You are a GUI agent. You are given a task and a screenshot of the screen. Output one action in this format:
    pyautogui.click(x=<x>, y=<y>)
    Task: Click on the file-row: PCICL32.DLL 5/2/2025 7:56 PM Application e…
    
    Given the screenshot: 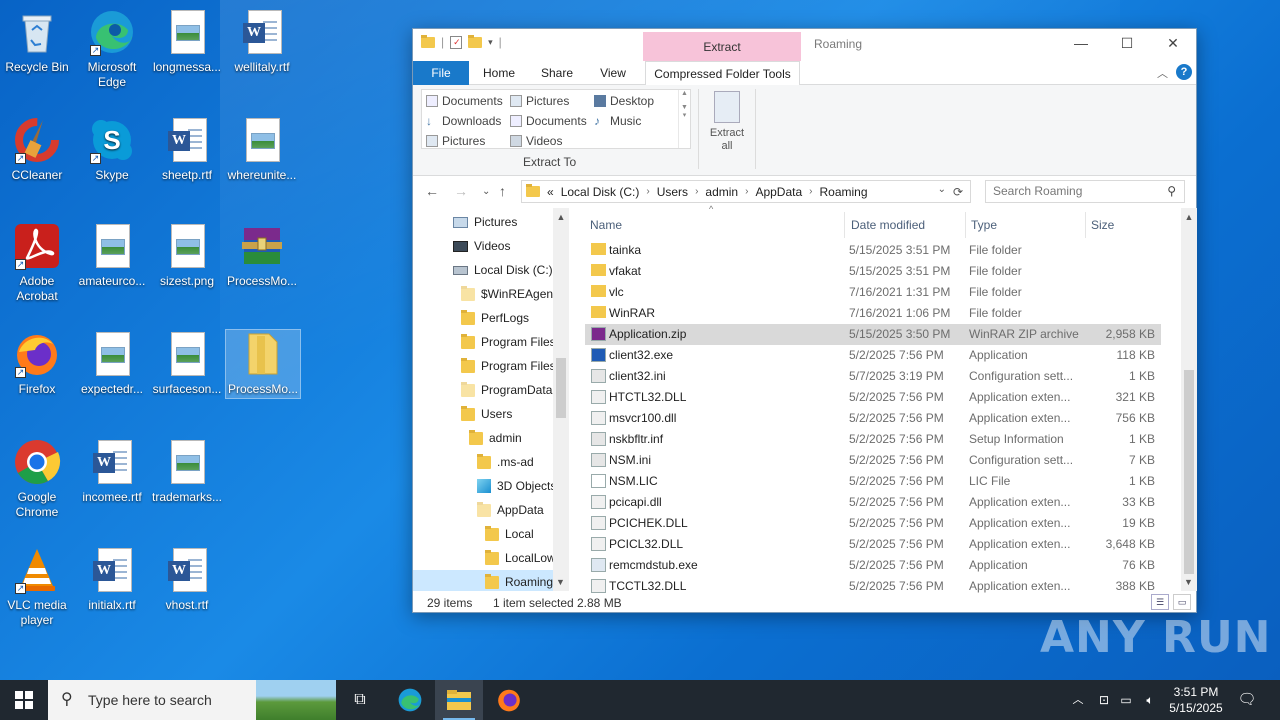 What is the action you would take?
    pyautogui.click(x=873, y=544)
    